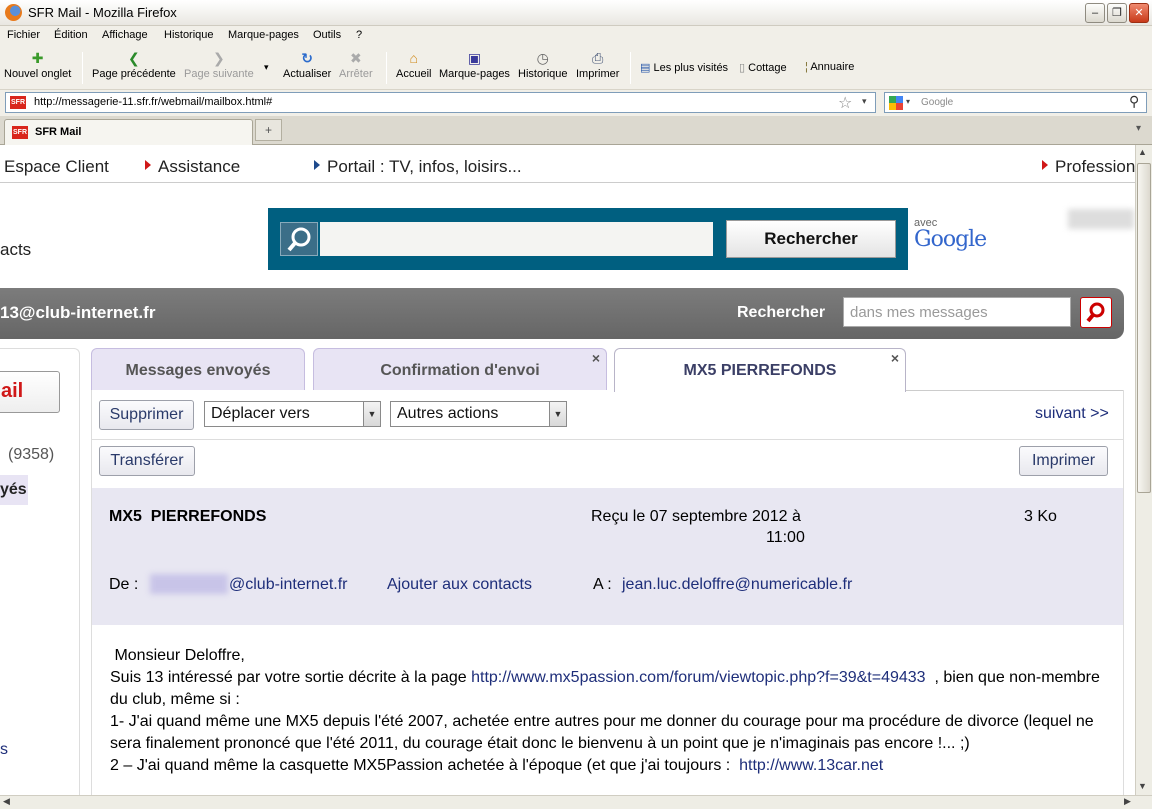  Describe the element at coordinates (1127, 801) in the screenshot. I see `scroll-right-icon: ▶` at that location.